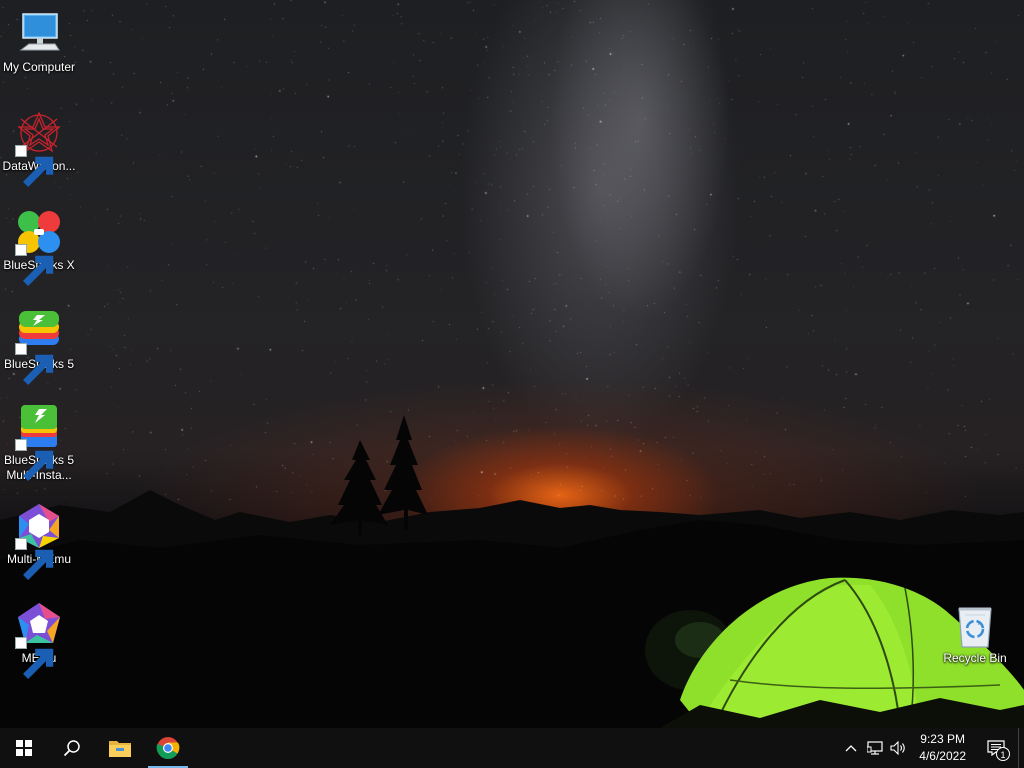 The width and height of the screenshot is (1024, 768). I want to click on recycle-bin-icon, so click(975, 625).